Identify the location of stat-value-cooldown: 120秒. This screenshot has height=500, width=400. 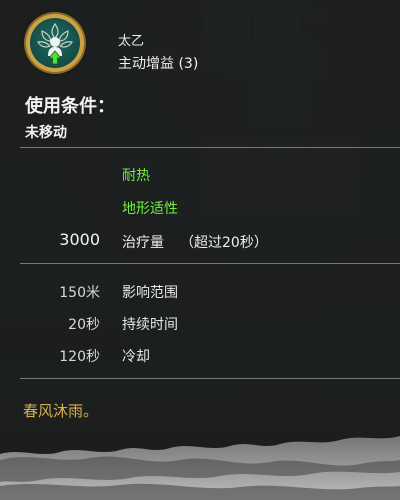
(79, 357).